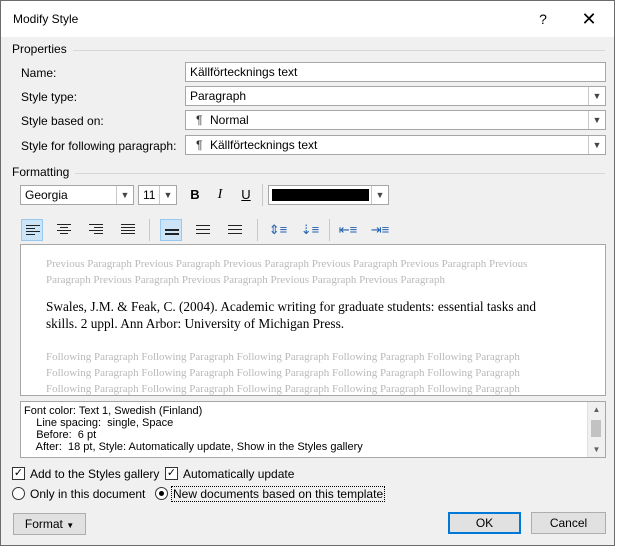  What do you see at coordinates (596, 409) in the screenshot?
I see `scroll-up-icon: ▲` at bounding box center [596, 409].